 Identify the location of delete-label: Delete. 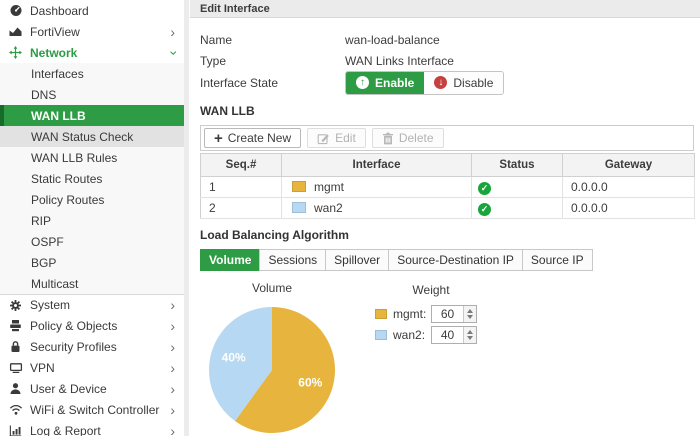
(416, 138).